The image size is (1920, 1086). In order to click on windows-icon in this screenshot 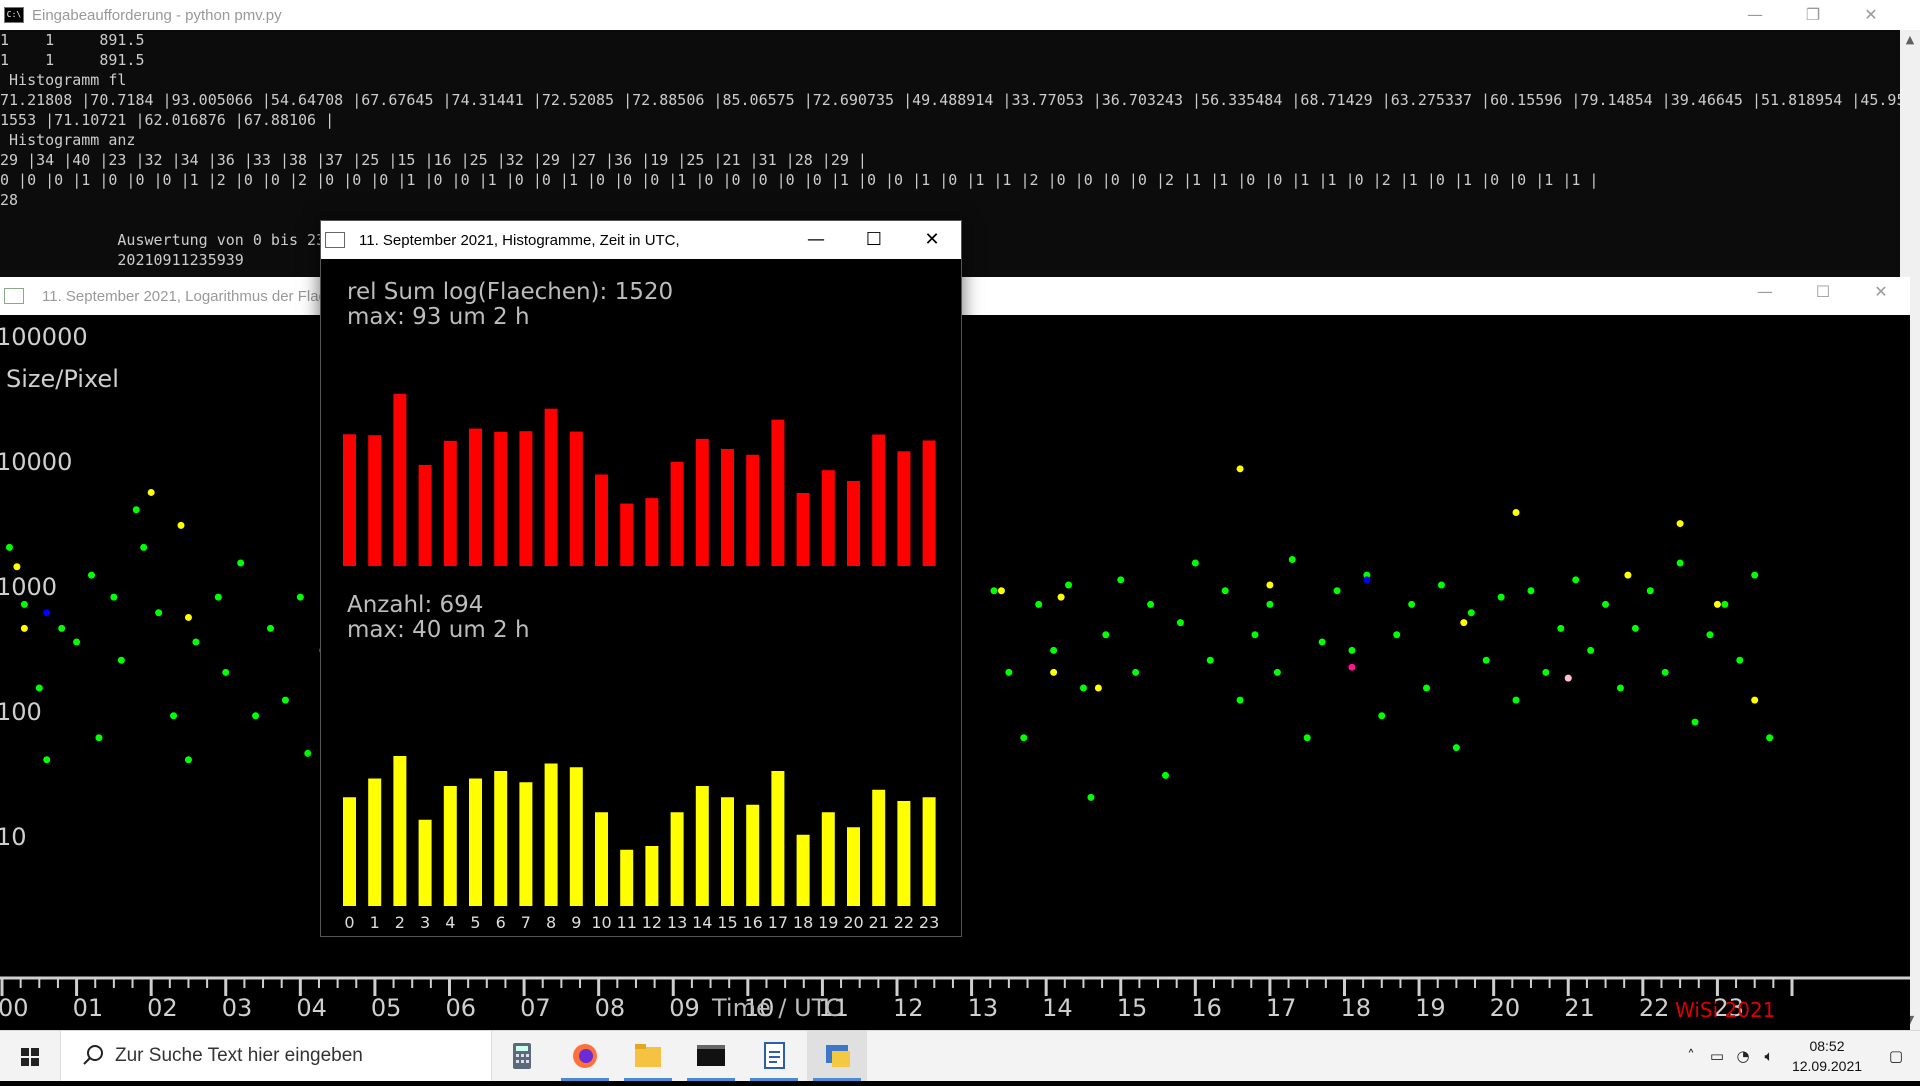, I will do `click(30, 1057)`.